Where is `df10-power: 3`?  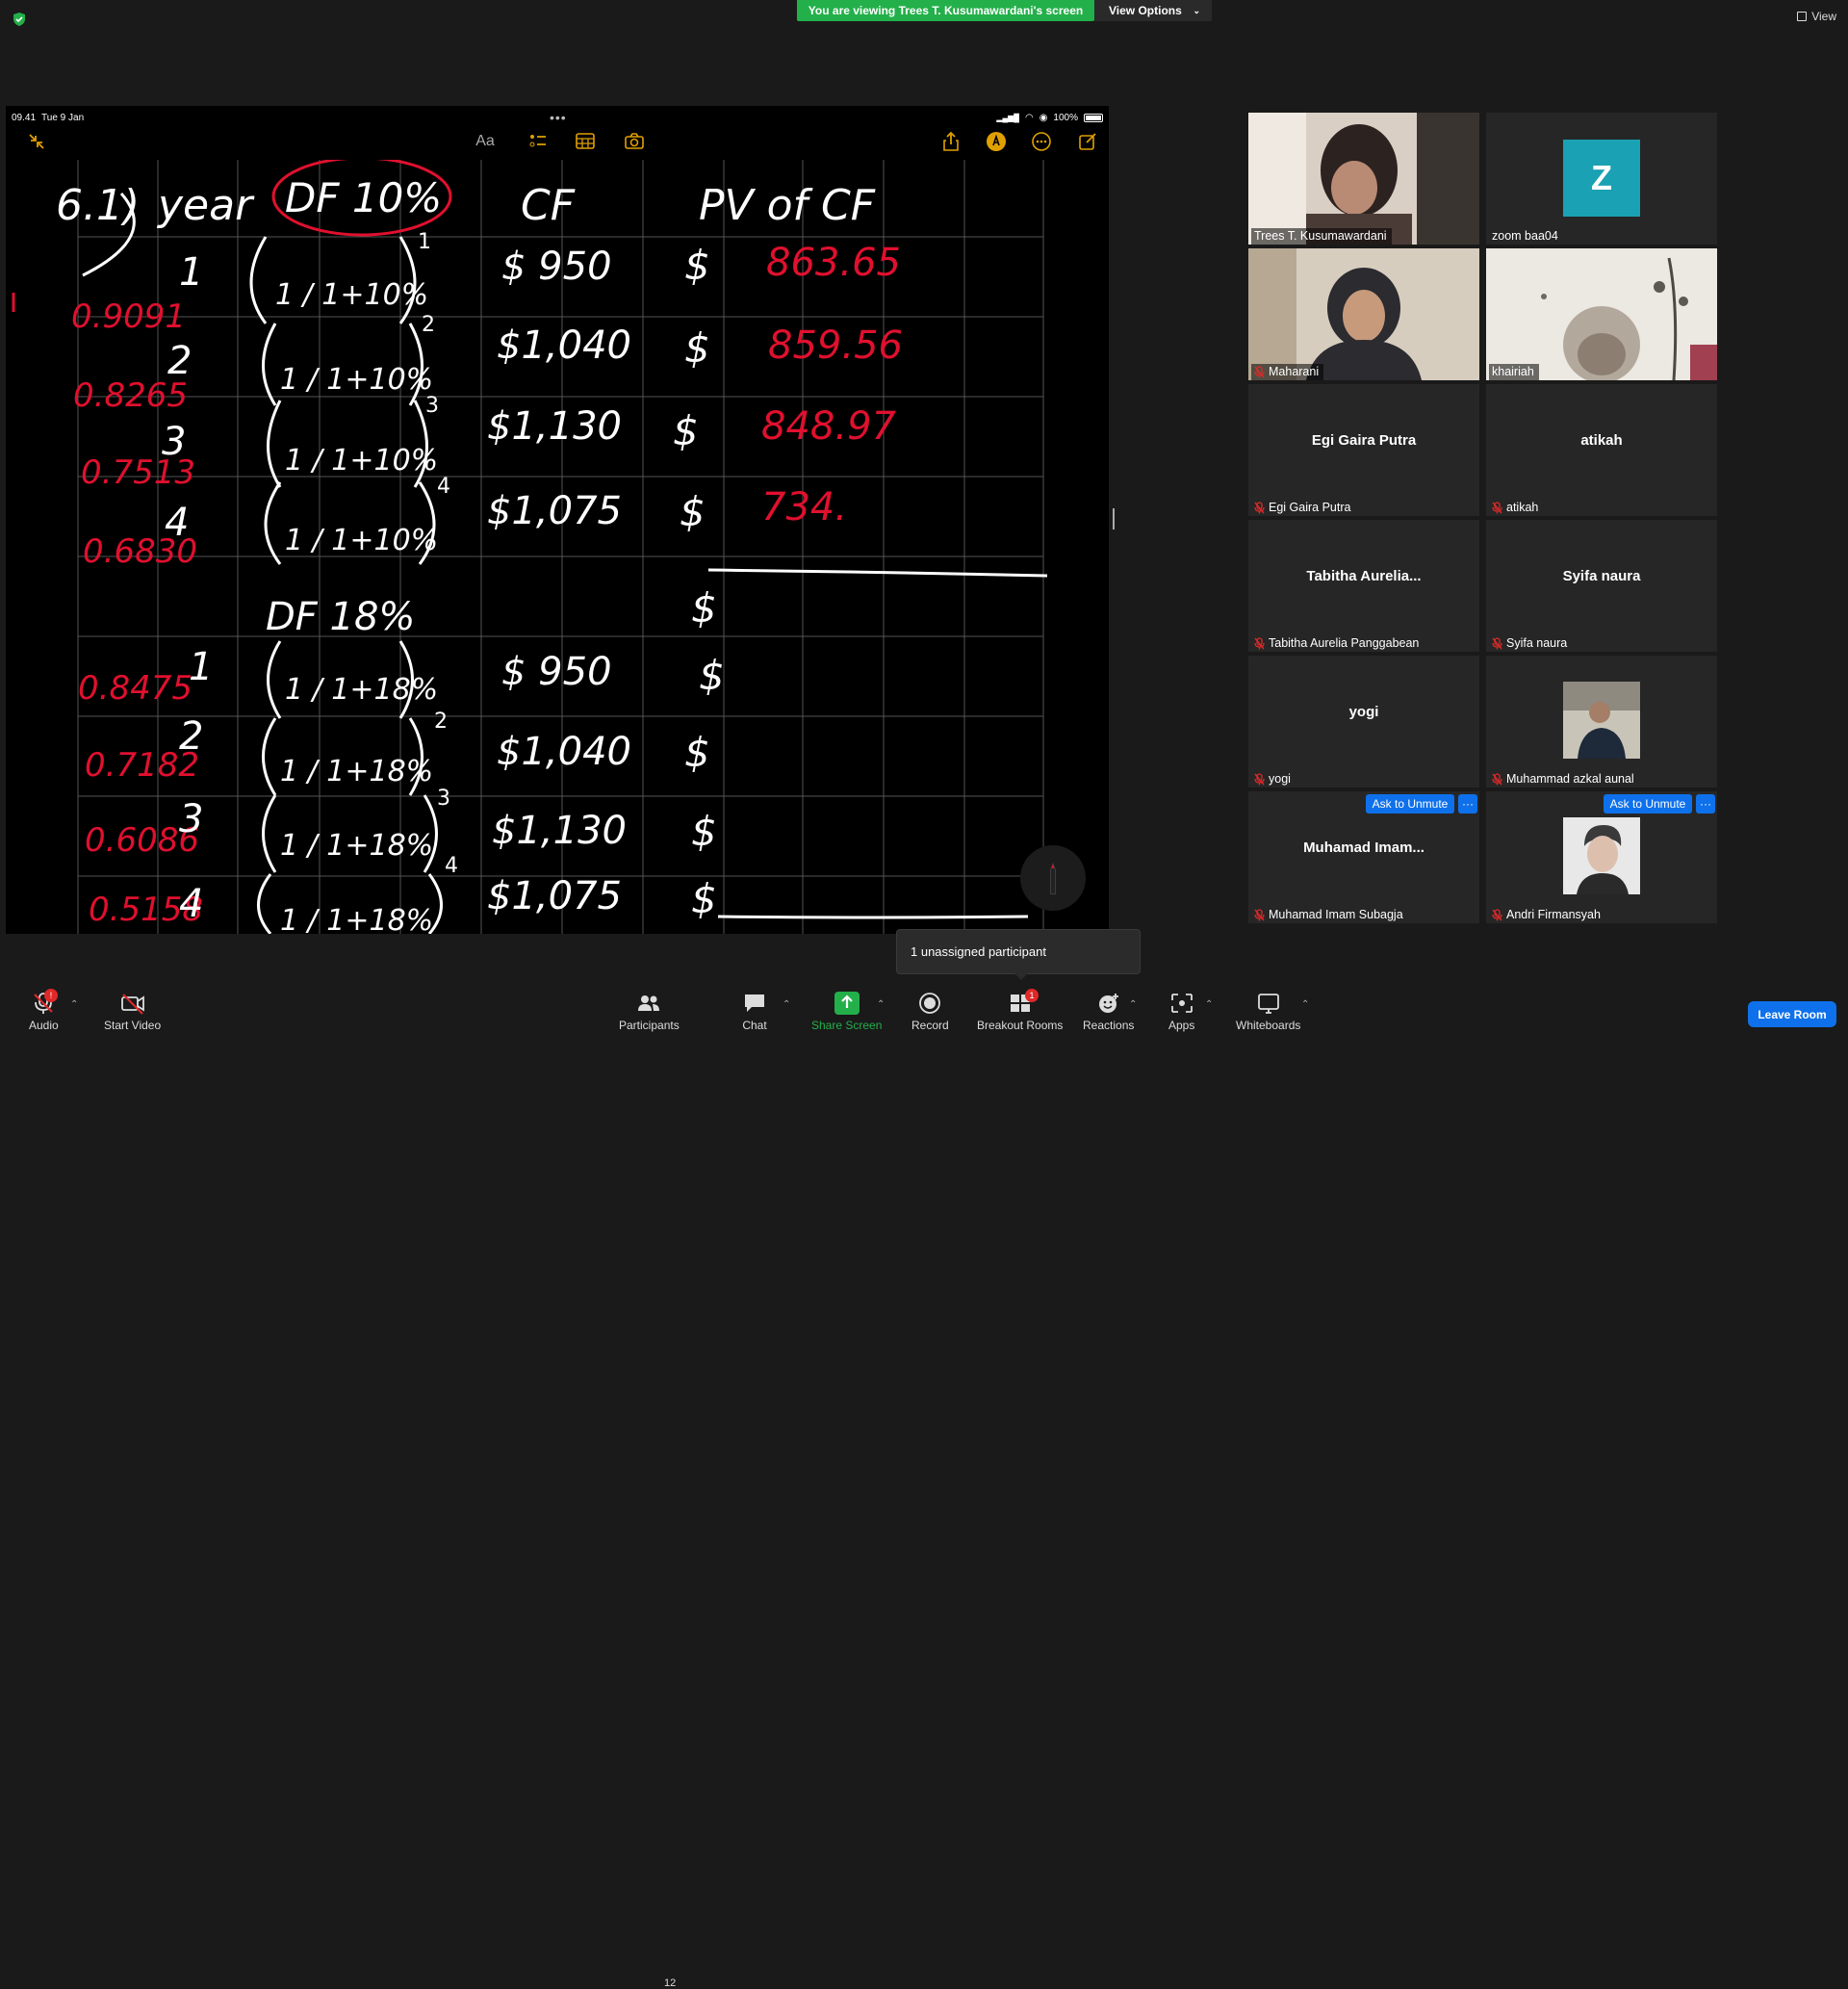 df10-power: 3 is located at coordinates (432, 406).